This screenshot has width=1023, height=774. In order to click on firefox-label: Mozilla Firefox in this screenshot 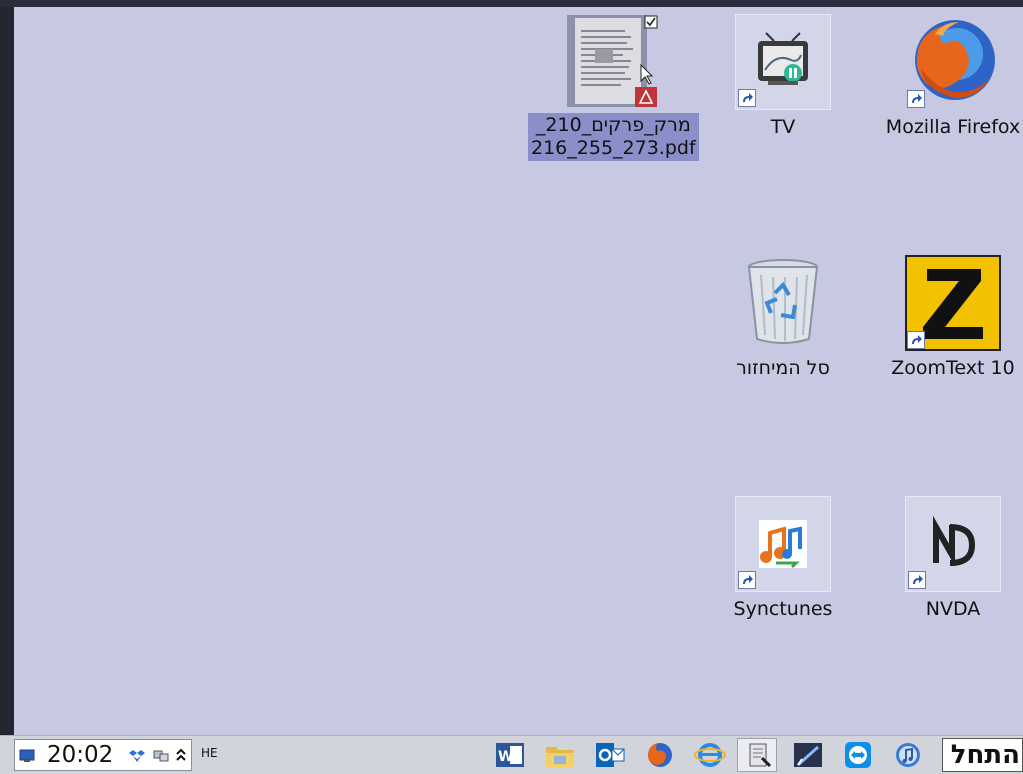, I will do `click(953, 127)`.